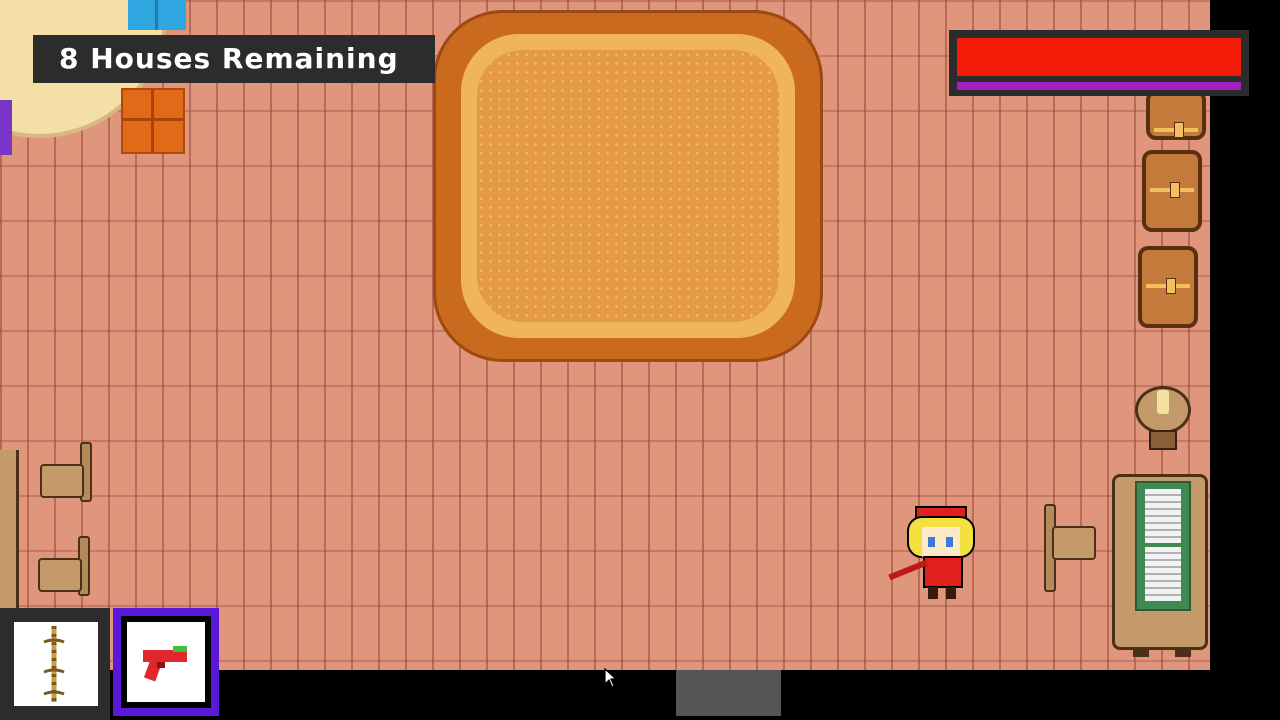  What do you see at coordinates (728, 693) in the screenshot?
I see `scrollbar-thumb` at bounding box center [728, 693].